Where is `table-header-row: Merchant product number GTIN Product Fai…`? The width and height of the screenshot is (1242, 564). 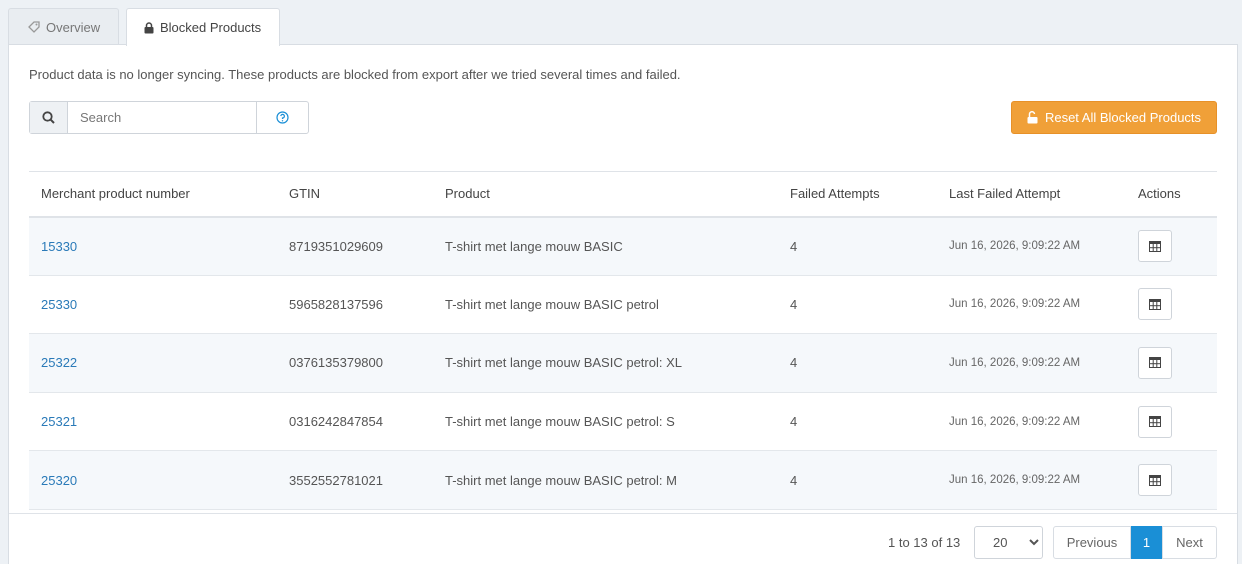 table-header-row: Merchant product number GTIN Product Fai… is located at coordinates (623, 194).